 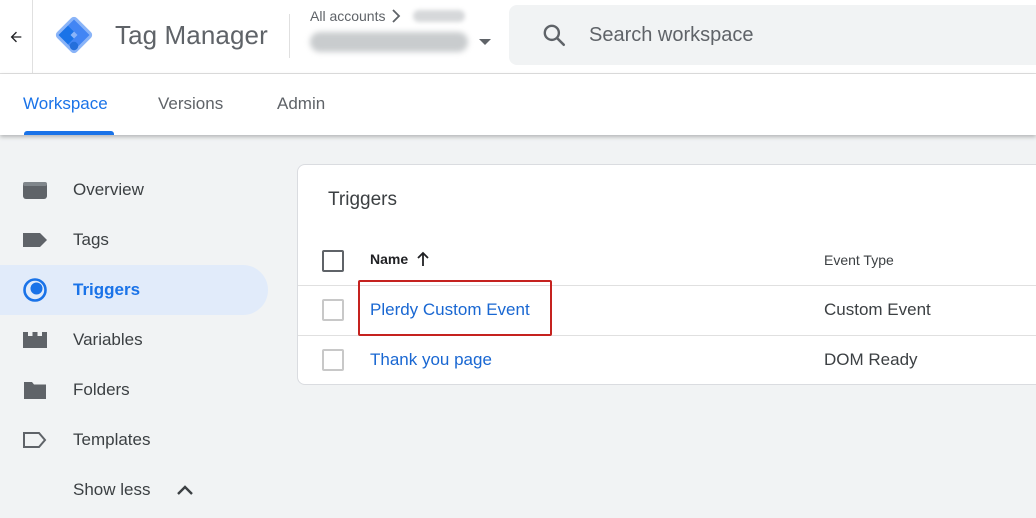 What do you see at coordinates (333, 261) in the screenshot?
I see `select-all-checkbox` at bounding box center [333, 261].